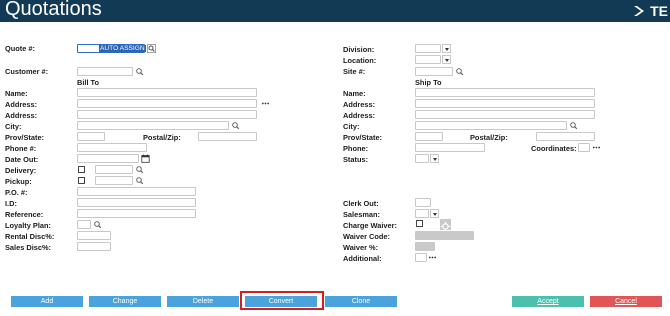  What do you see at coordinates (21, 148) in the screenshot?
I see `bill-phone-label: Phone #:` at bounding box center [21, 148].